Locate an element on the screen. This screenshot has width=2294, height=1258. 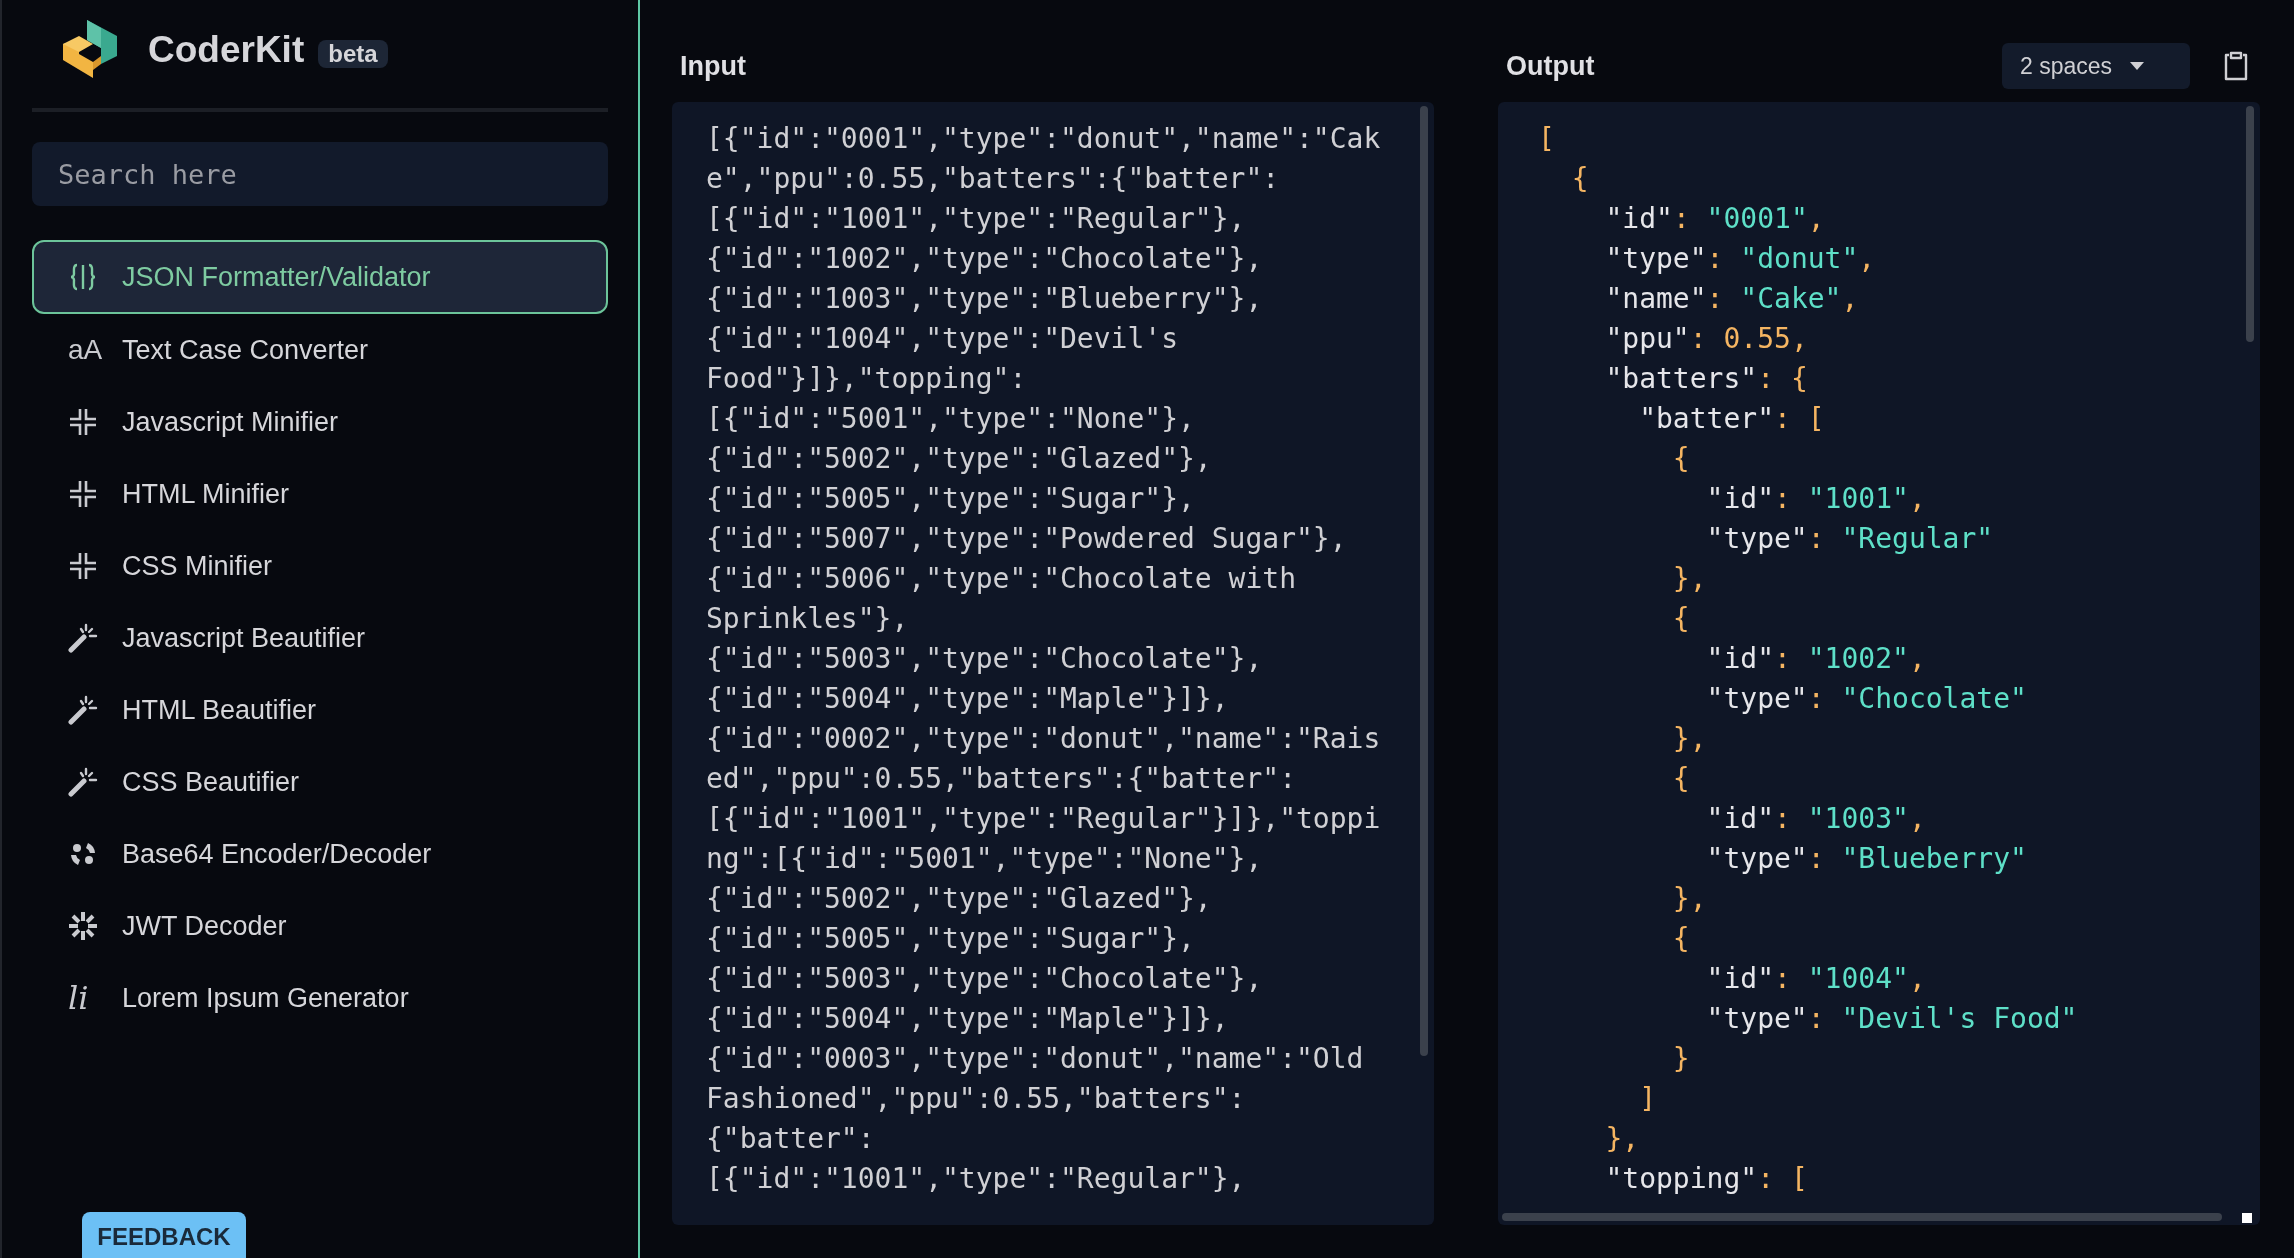
sidebar-item: CSS Beautifier is located at coordinates (320, 782).